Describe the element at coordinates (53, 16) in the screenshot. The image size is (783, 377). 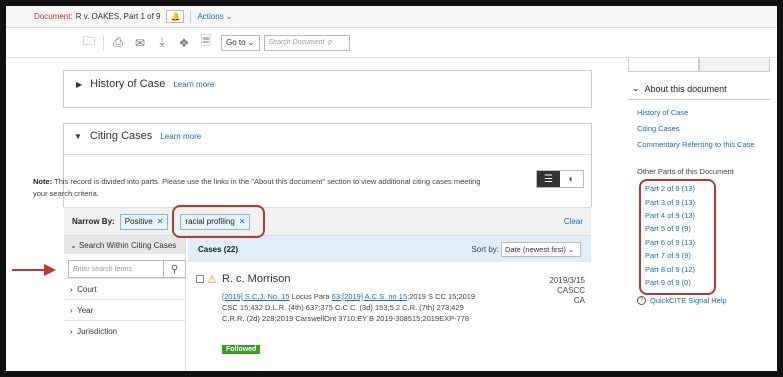
I see `document-label: Document:` at that location.